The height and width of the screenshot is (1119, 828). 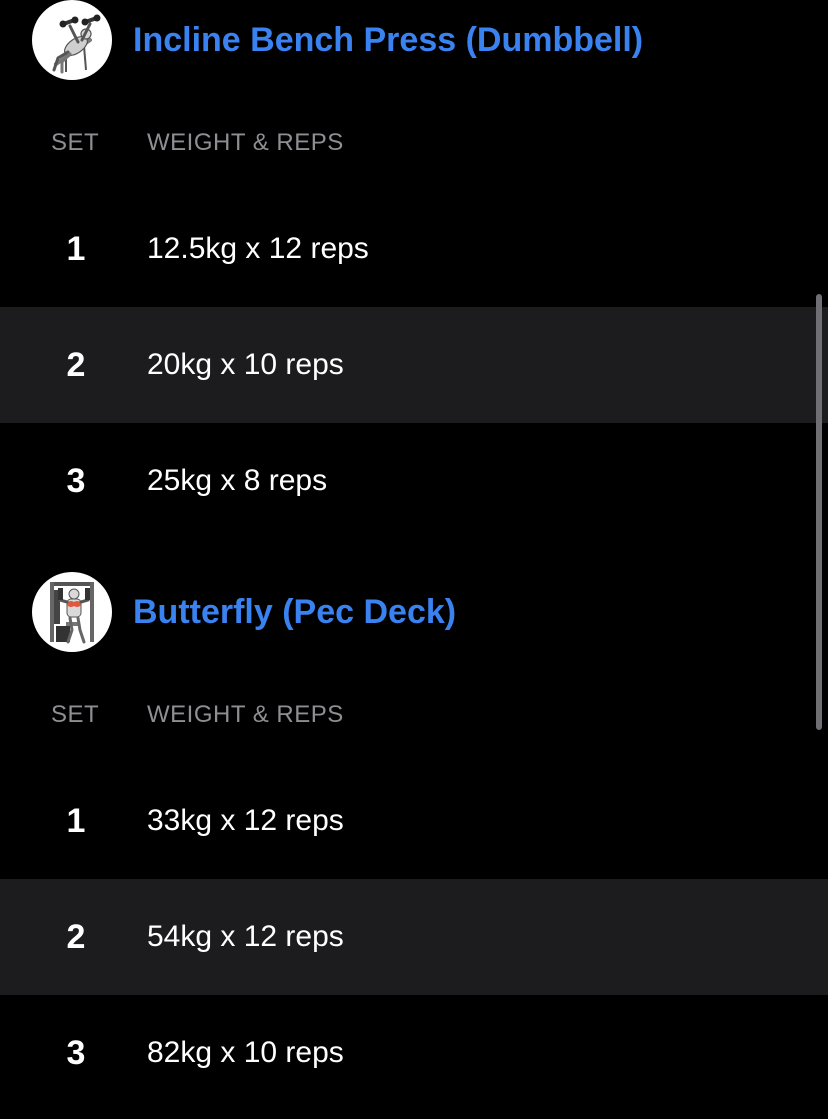 I want to click on exercise-header: Incline Bench Press (Dumbbell), so click(x=414, y=40).